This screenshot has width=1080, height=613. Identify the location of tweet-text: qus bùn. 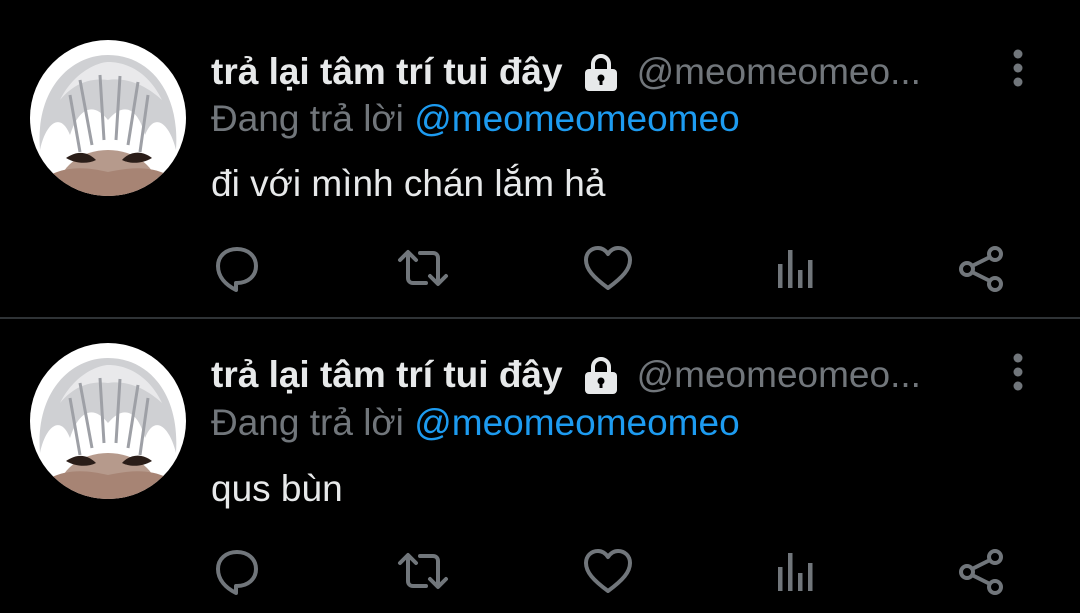
(277, 488).